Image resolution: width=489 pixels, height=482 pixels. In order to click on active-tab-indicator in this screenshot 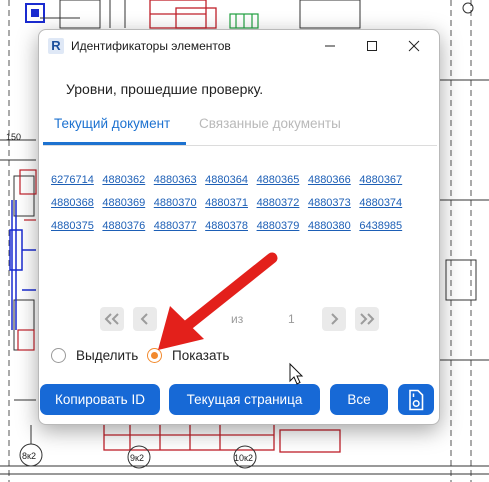, I will do `click(114, 143)`.